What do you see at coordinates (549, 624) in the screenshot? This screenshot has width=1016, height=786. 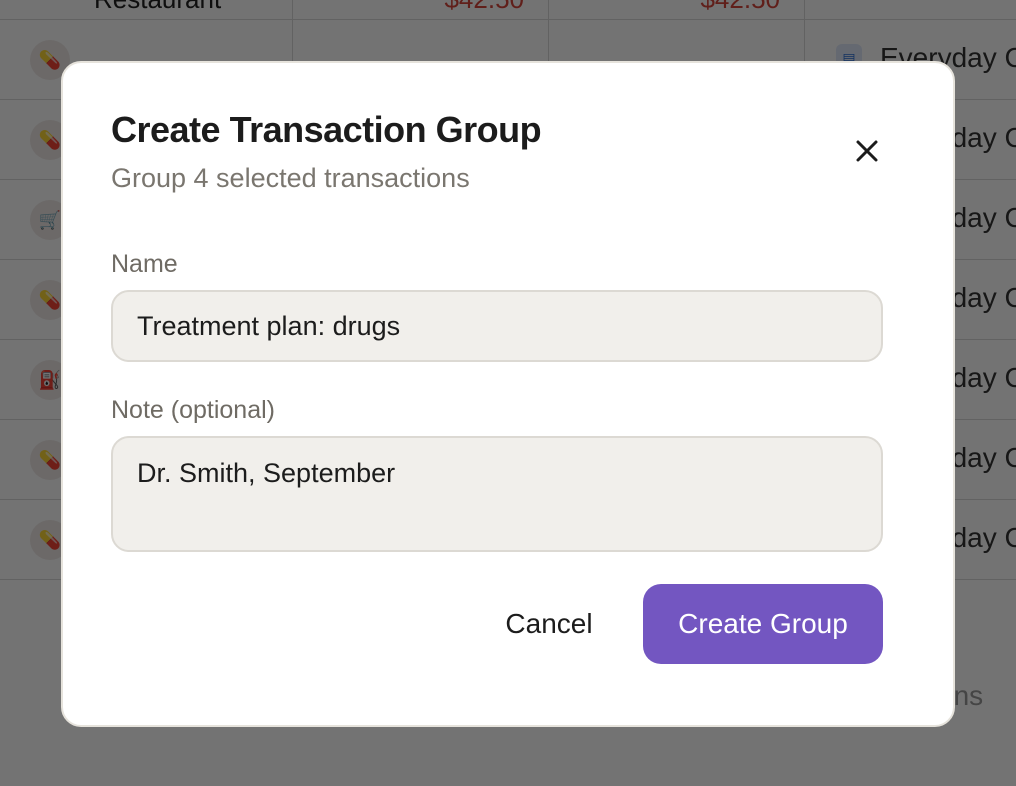 I see `cancel-button: Cancel` at bounding box center [549, 624].